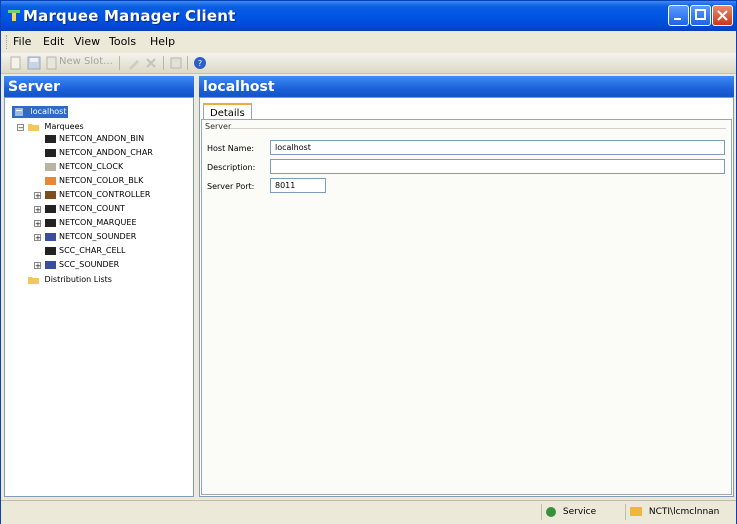  Describe the element at coordinates (7, 42) in the screenshot. I see `menu-grip` at that location.